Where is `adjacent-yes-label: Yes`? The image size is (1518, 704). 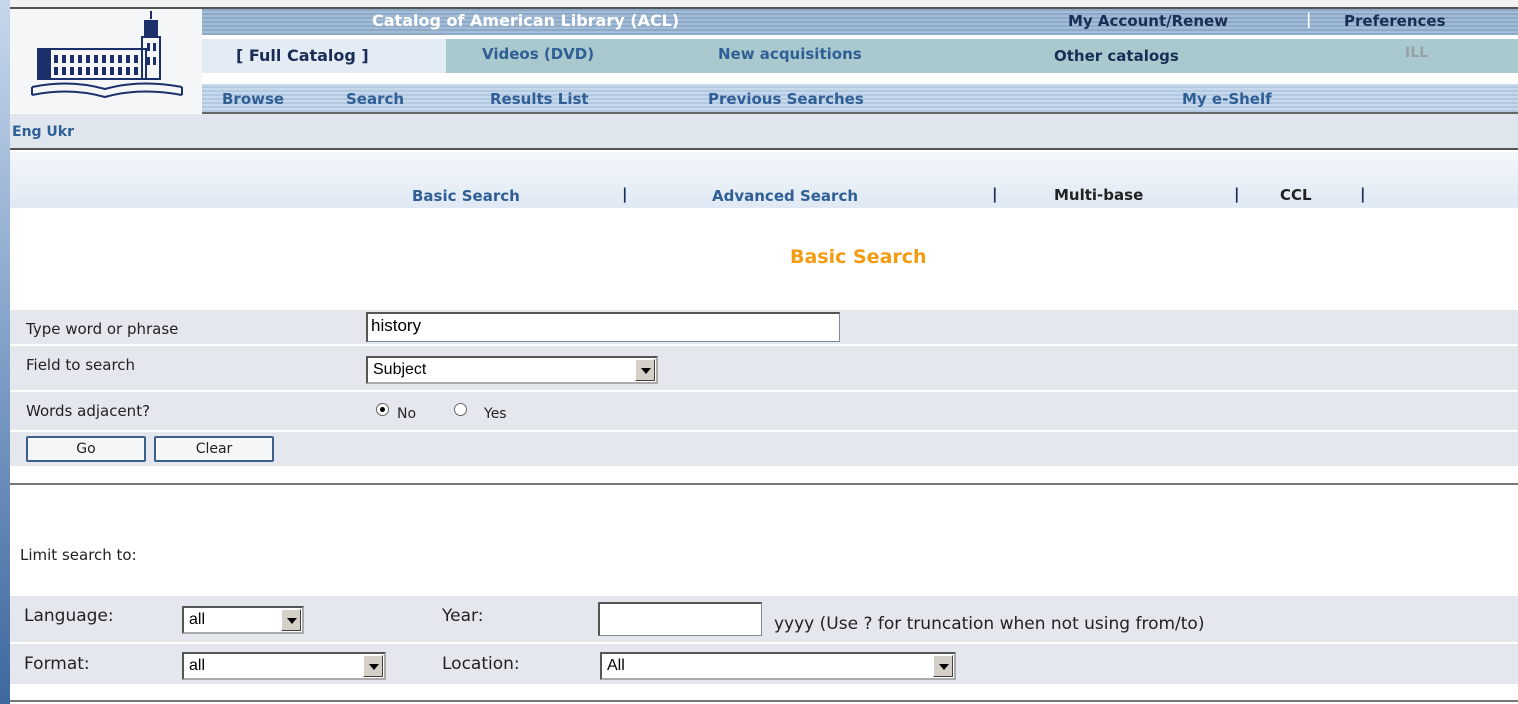 adjacent-yes-label: Yes is located at coordinates (495, 414).